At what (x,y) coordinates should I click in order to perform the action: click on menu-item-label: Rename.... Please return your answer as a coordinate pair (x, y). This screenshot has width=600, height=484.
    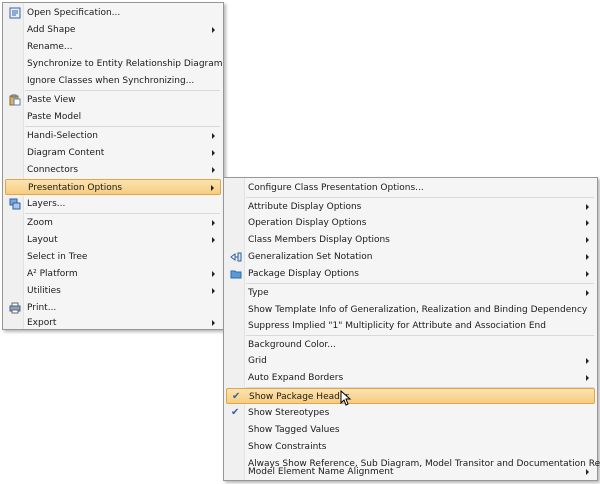
    Looking at the image, I should click on (50, 47).